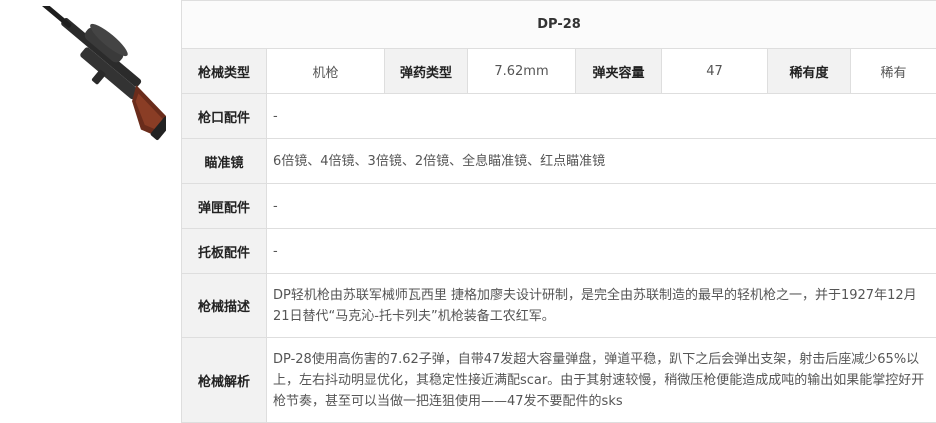 The image size is (936, 423). Describe the element at coordinates (224, 306) in the screenshot. I see `description-label: 枪械描述` at that location.